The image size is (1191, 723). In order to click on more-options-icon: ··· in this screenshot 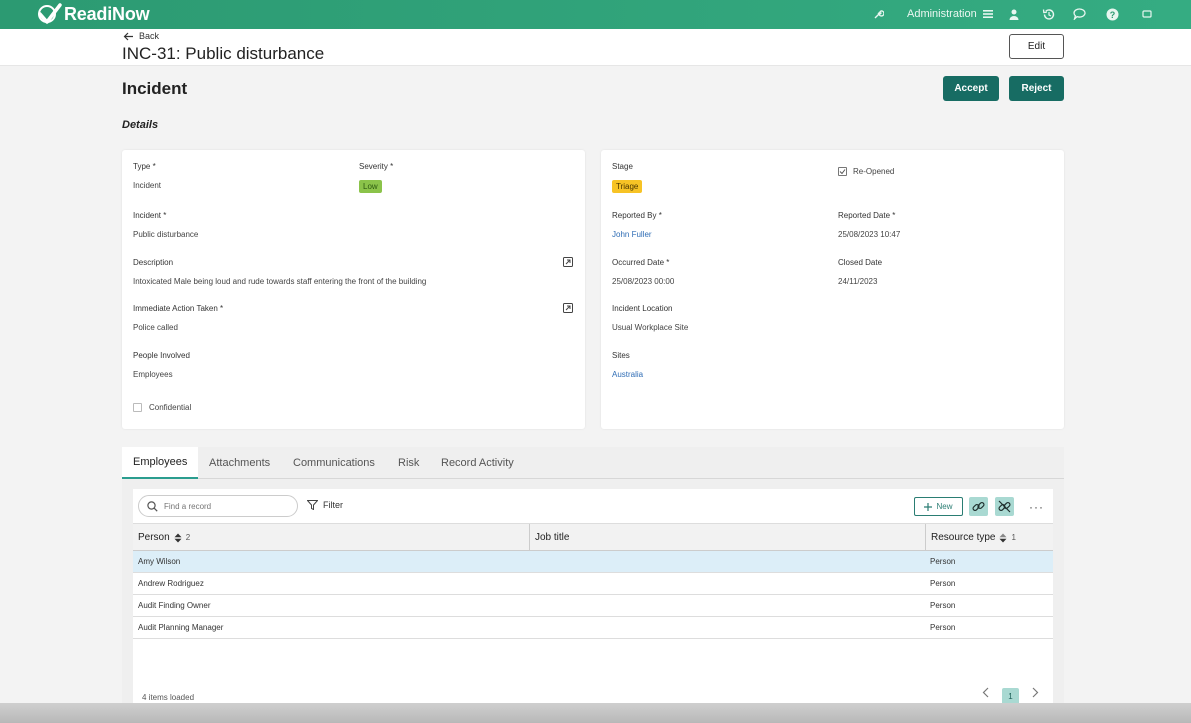, I will do `click(1036, 507)`.